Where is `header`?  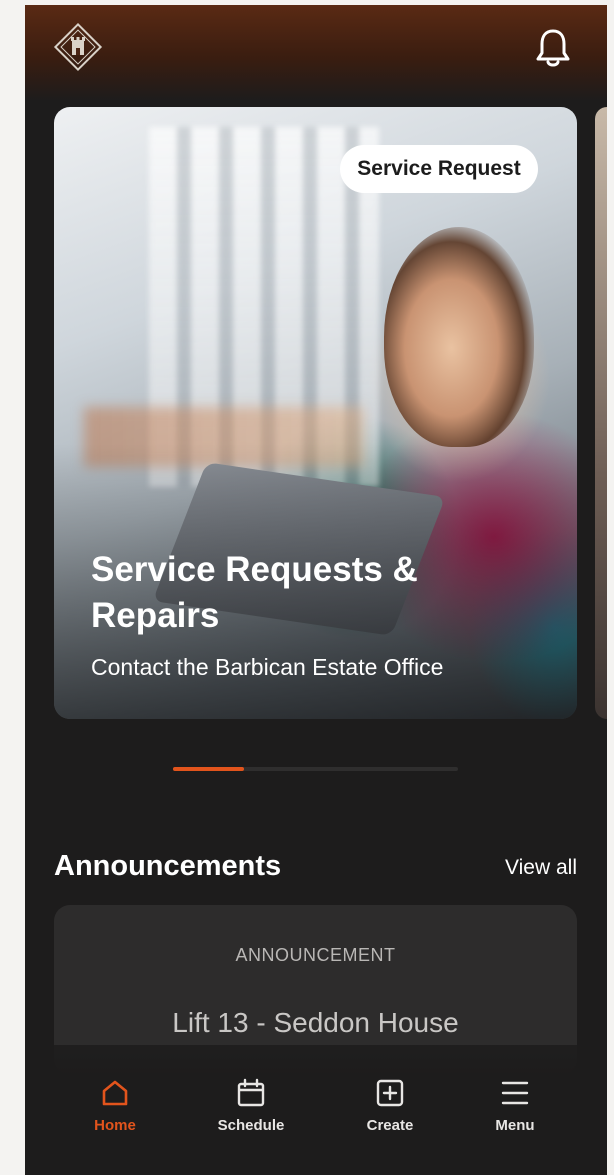
header is located at coordinates (316, 53).